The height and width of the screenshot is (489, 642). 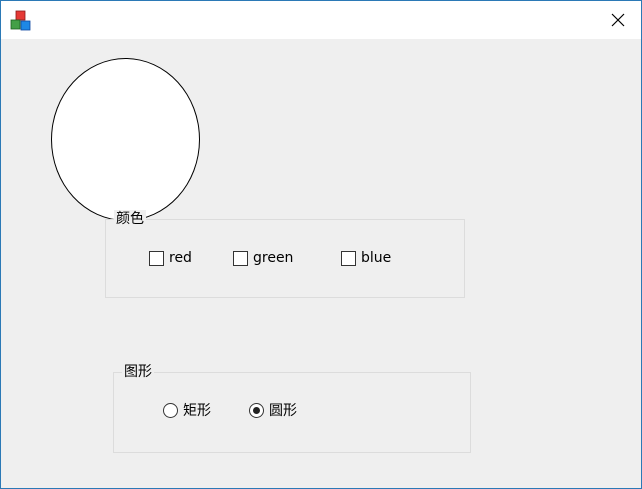 What do you see at coordinates (283, 411) in the screenshot?
I see `radio-circle-label: 圆形` at bounding box center [283, 411].